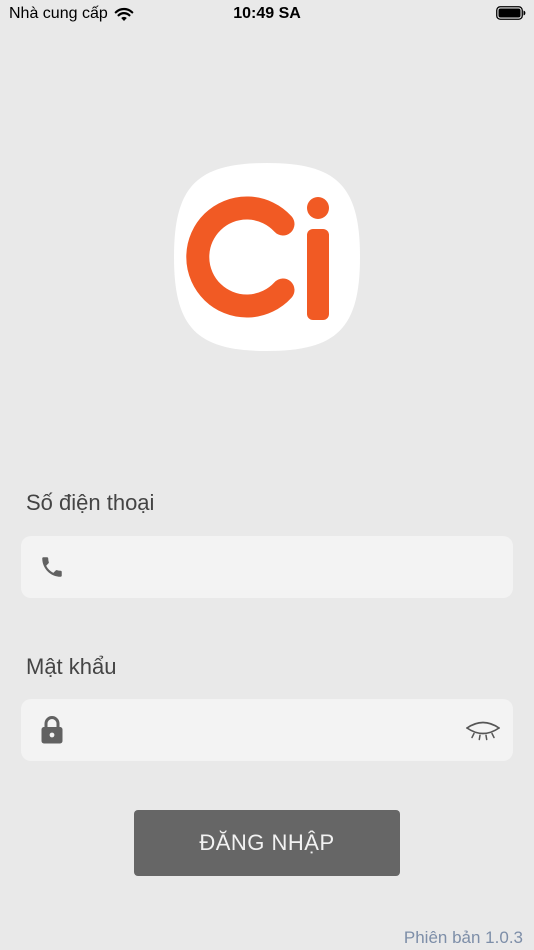 The height and width of the screenshot is (950, 534). I want to click on app-logo, so click(267, 257).